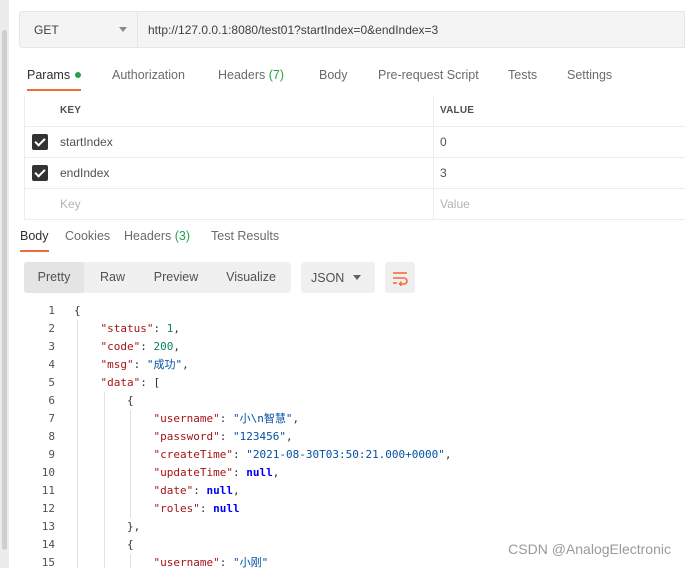 This screenshot has width=685, height=568. I want to click on code-line: 13},, so click(354, 527).